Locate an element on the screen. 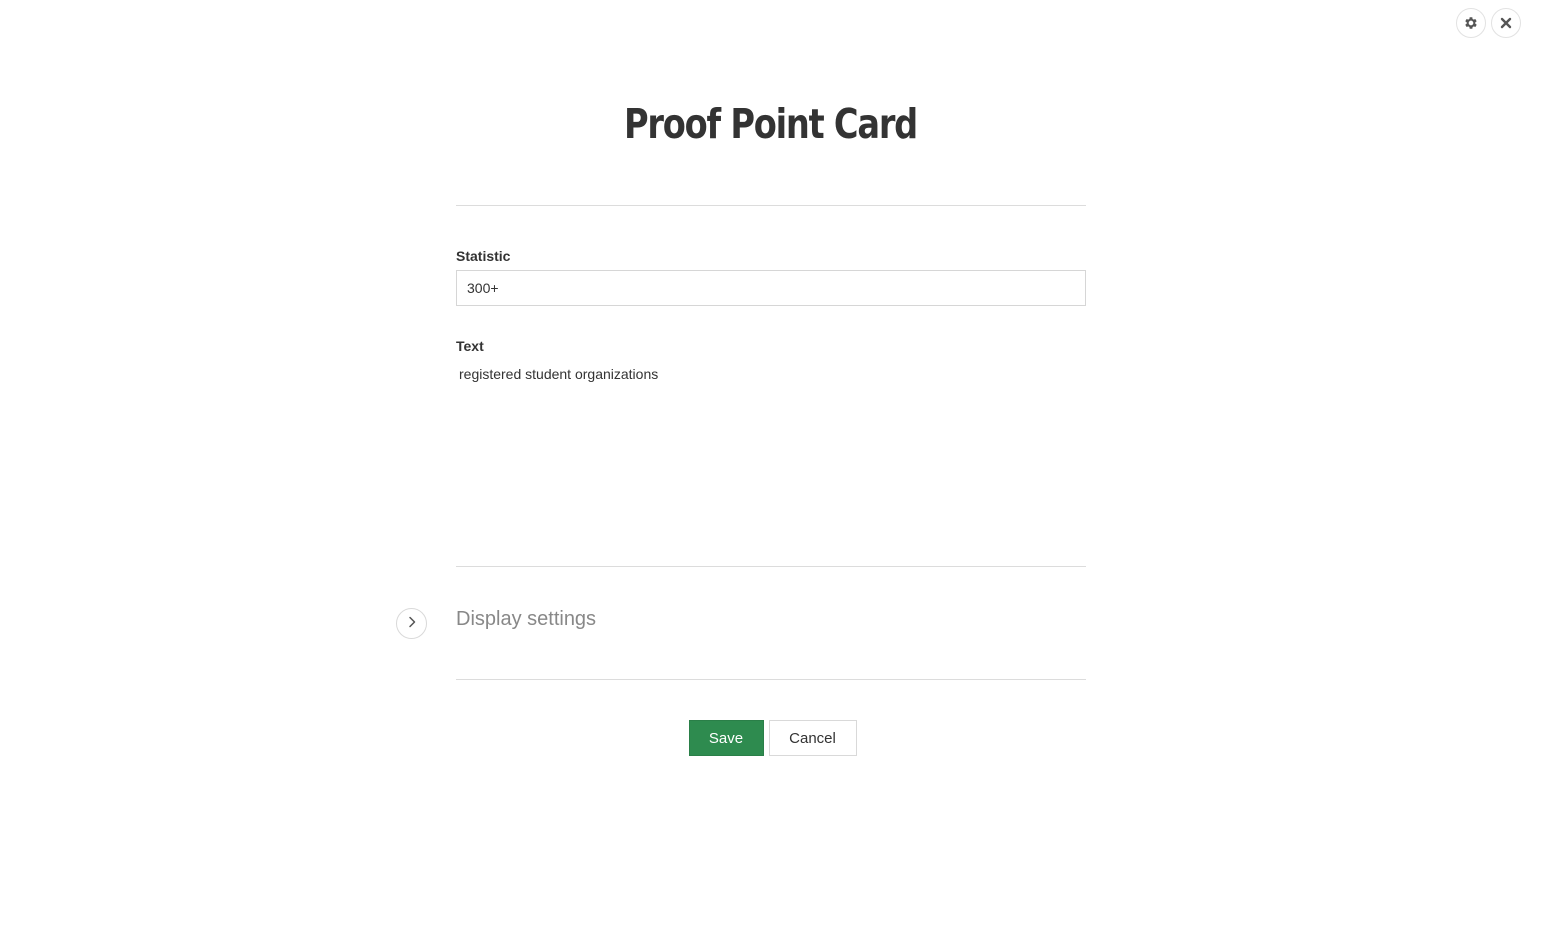 The height and width of the screenshot is (928, 1541). section-divider-top is located at coordinates (771, 566).